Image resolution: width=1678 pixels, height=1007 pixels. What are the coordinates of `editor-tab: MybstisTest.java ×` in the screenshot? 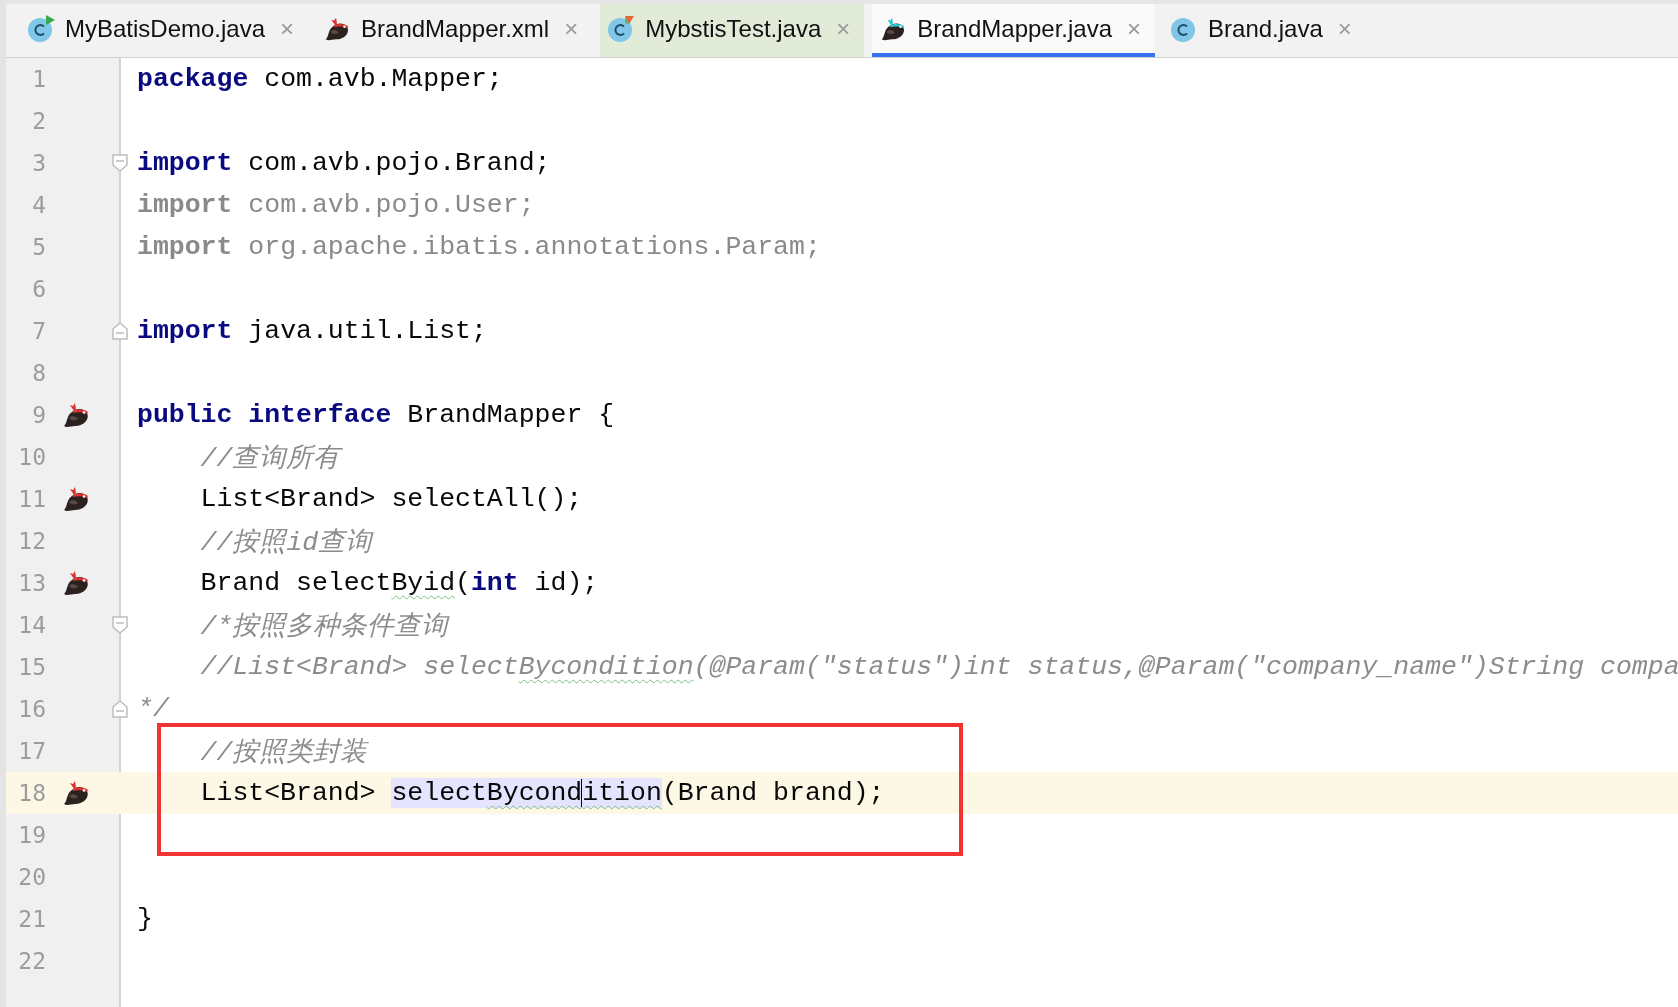 It's located at (732, 30).